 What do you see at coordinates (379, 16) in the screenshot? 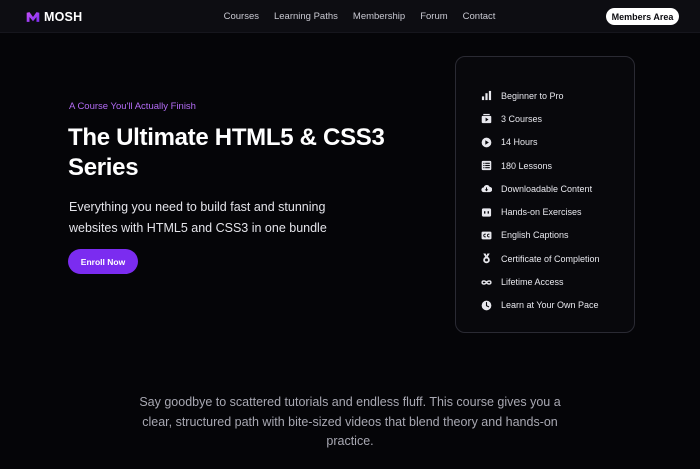
I see `nav-link-membership: Membership` at bounding box center [379, 16].